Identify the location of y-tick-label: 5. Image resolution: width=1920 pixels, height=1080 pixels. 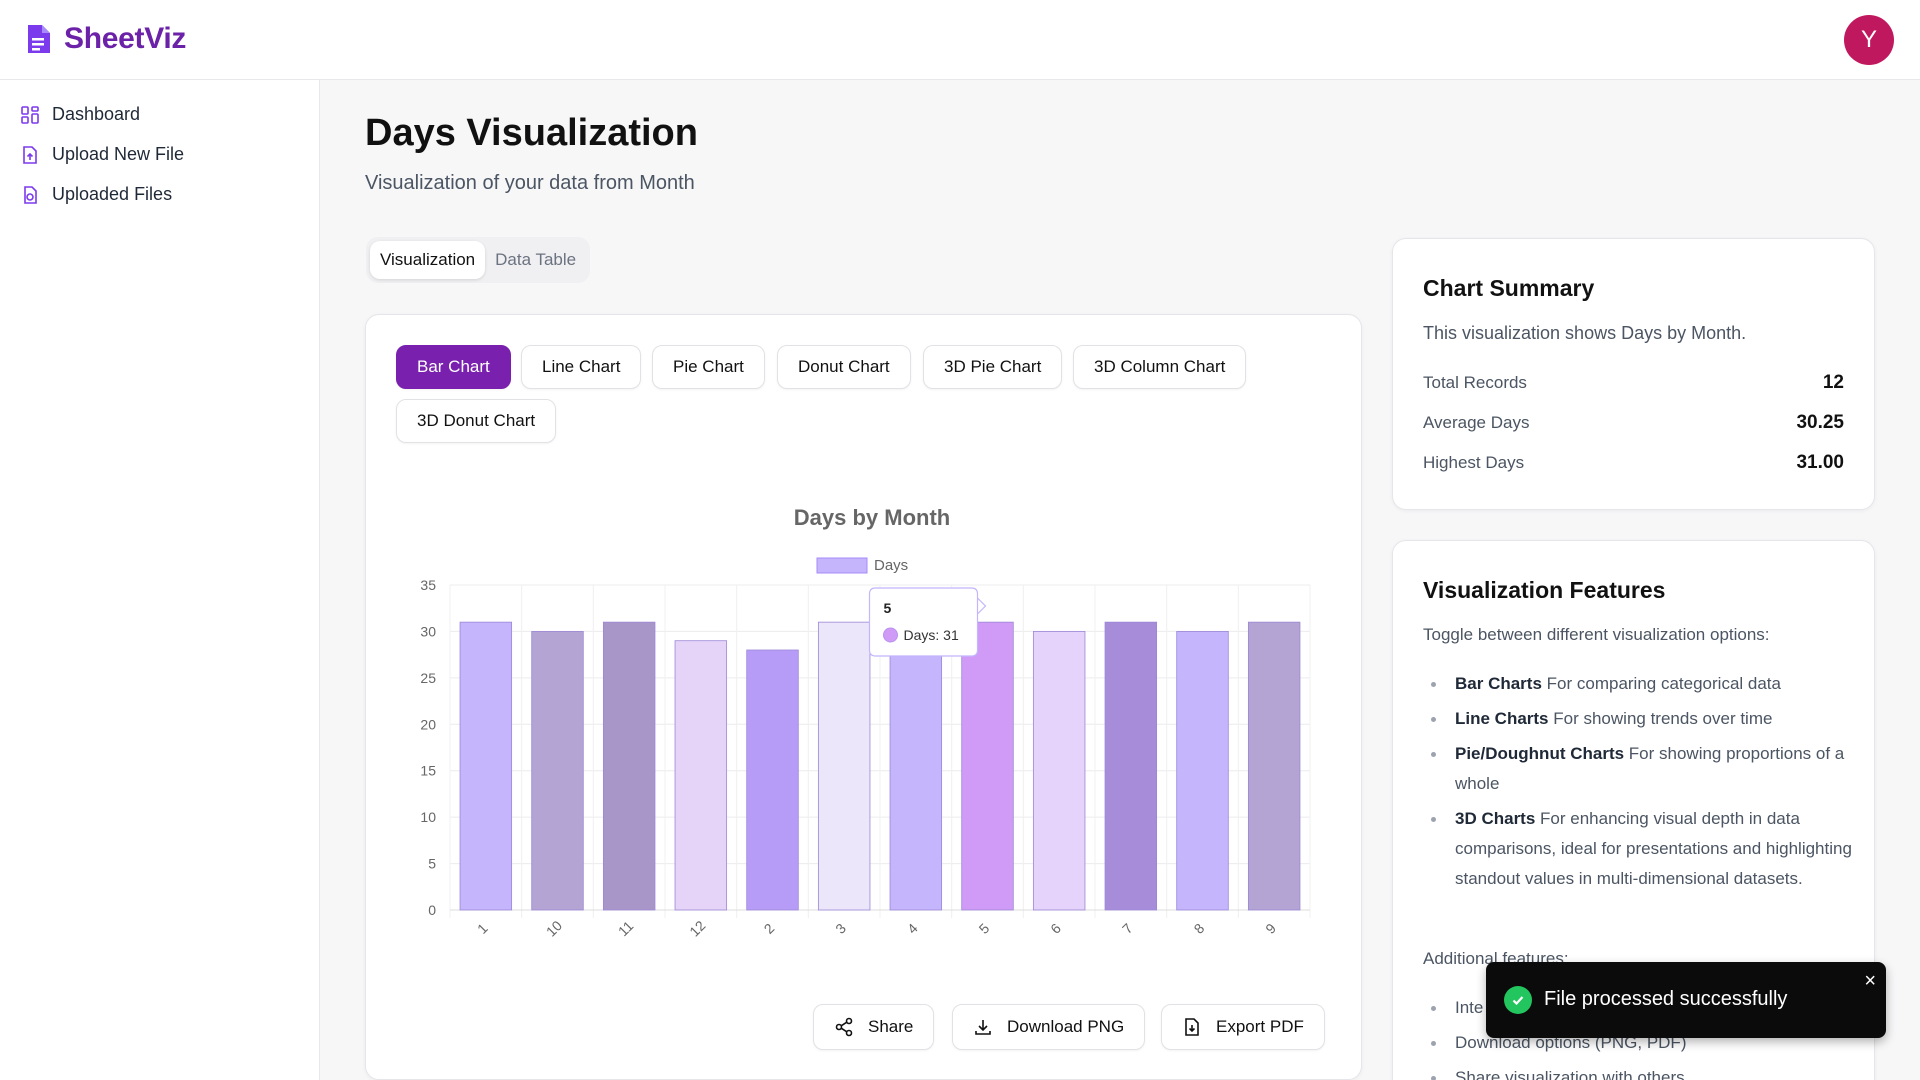
(432, 864).